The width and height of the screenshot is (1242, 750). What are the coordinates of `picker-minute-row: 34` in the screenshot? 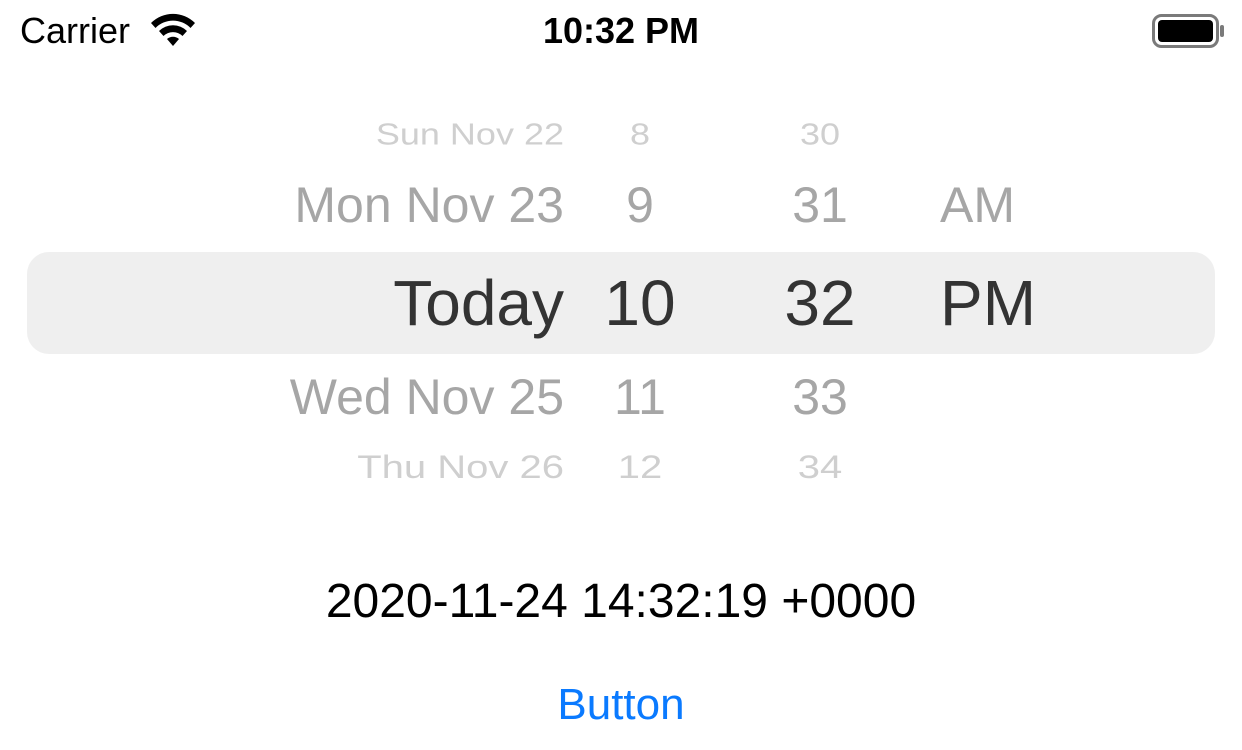 It's located at (820, 468).